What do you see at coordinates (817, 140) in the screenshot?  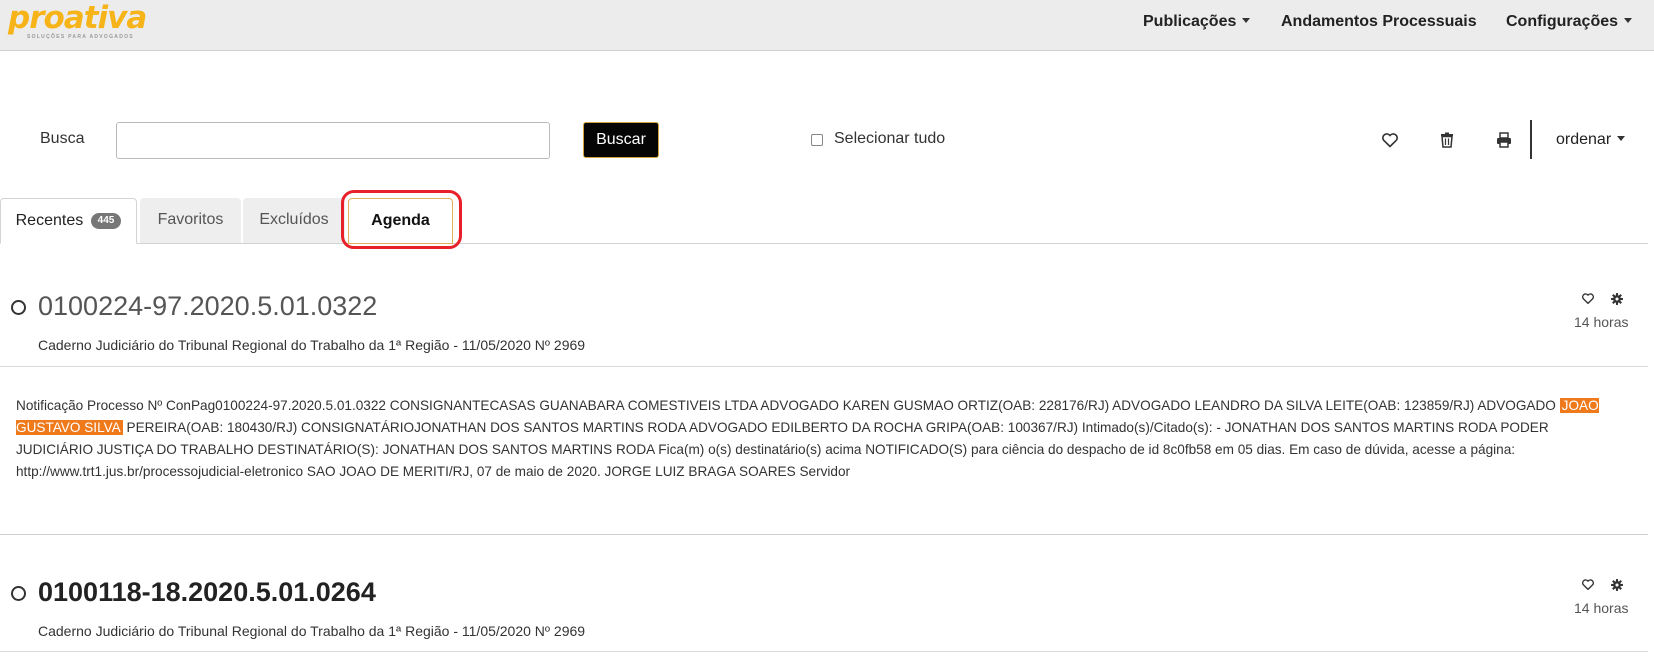 I see `select-all-checkbox` at bounding box center [817, 140].